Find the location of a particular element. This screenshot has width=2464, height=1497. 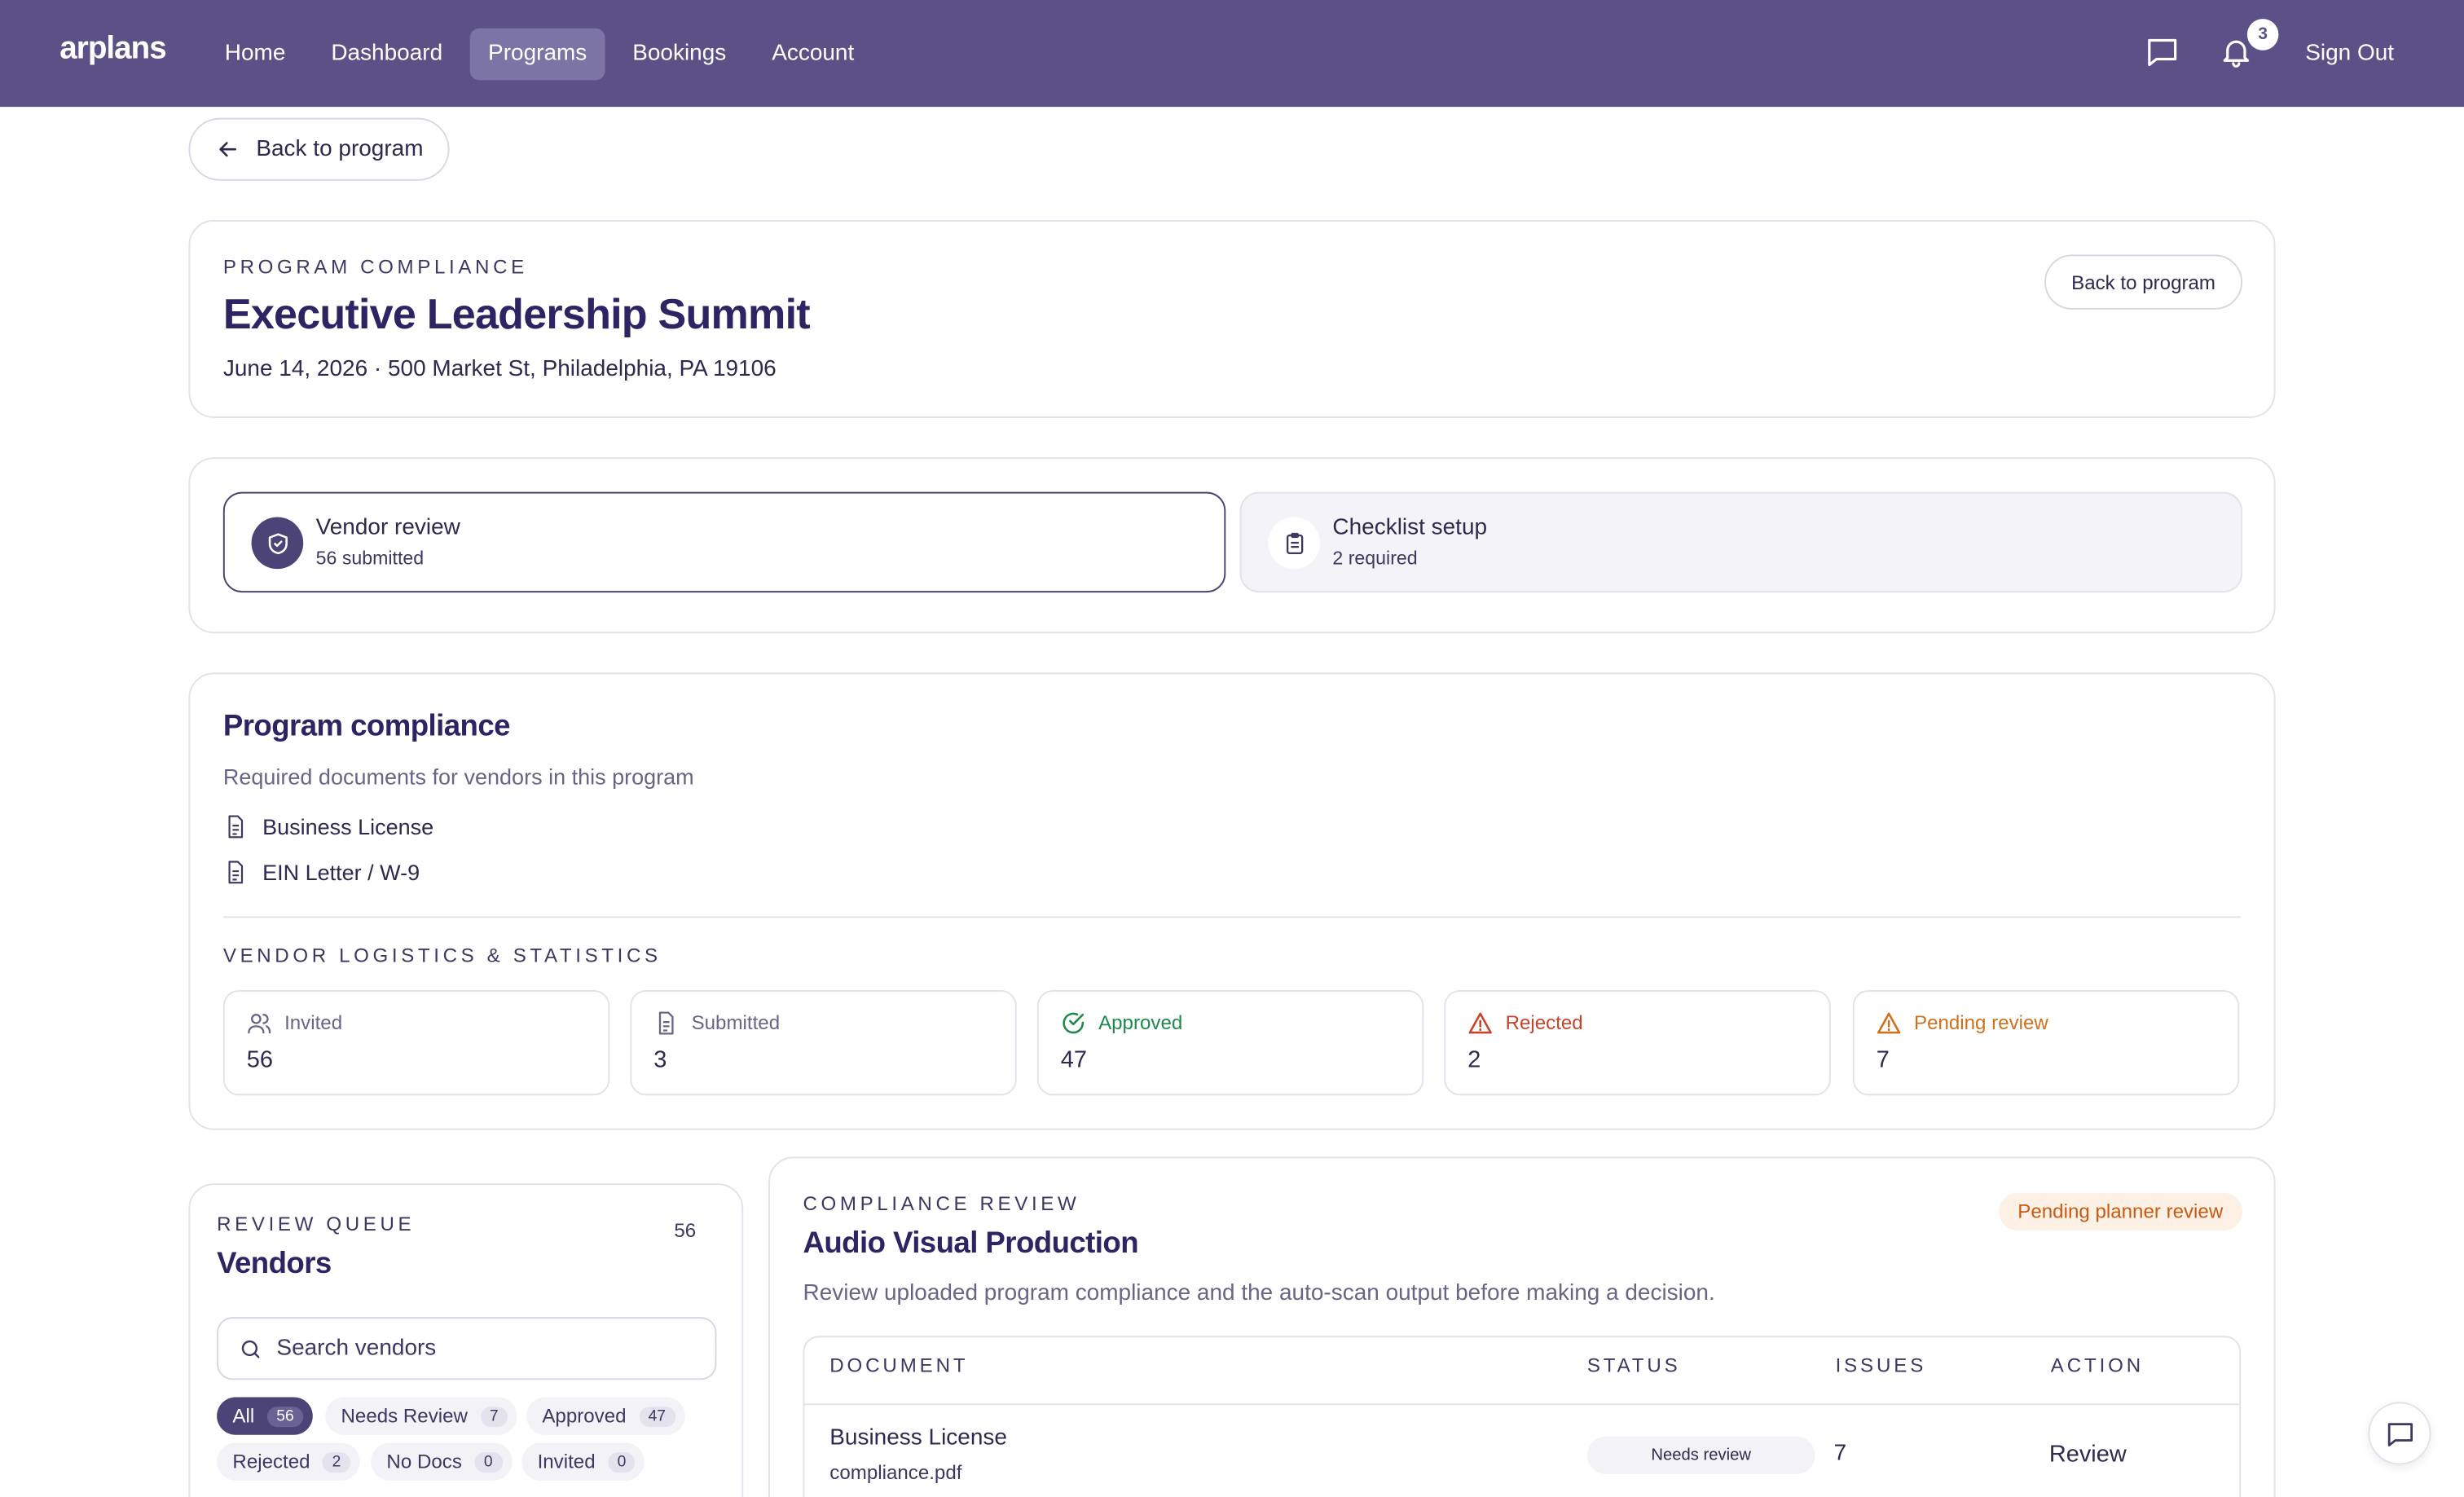

back-to-program-button: Back to program is located at coordinates (319, 149).